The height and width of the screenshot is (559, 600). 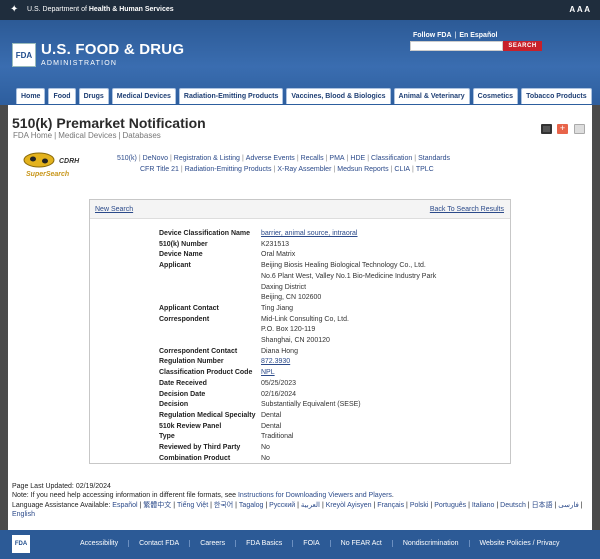 I want to click on record-row: 510(k) Number K231513, so click(x=331, y=245).